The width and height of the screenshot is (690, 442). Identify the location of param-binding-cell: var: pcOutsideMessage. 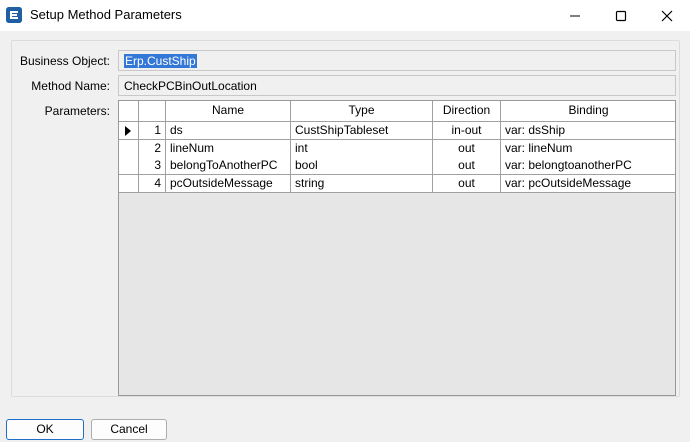
(588, 183).